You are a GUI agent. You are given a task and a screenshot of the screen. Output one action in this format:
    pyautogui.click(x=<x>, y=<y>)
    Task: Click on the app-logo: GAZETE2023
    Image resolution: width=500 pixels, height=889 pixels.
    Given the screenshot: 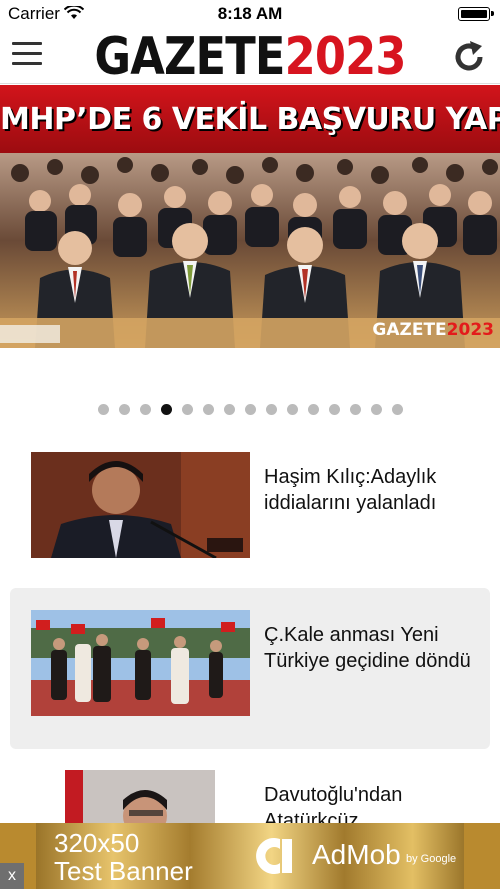 What is the action you would take?
    pyautogui.click(x=250, y=57)
    